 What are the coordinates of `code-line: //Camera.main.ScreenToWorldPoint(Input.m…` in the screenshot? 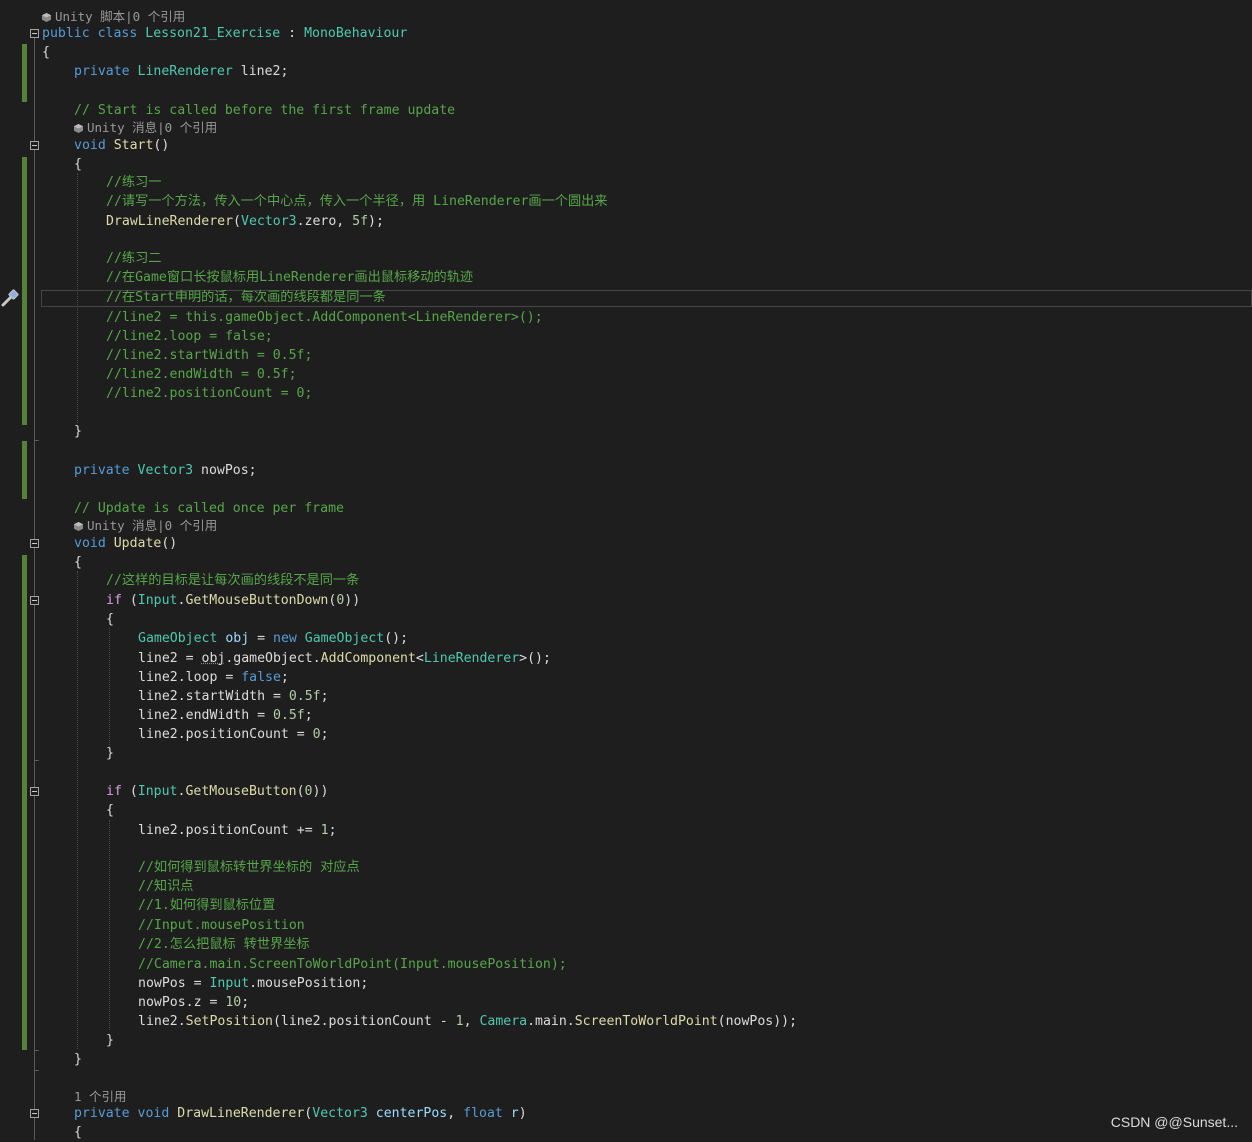 It's located at (352, 964).